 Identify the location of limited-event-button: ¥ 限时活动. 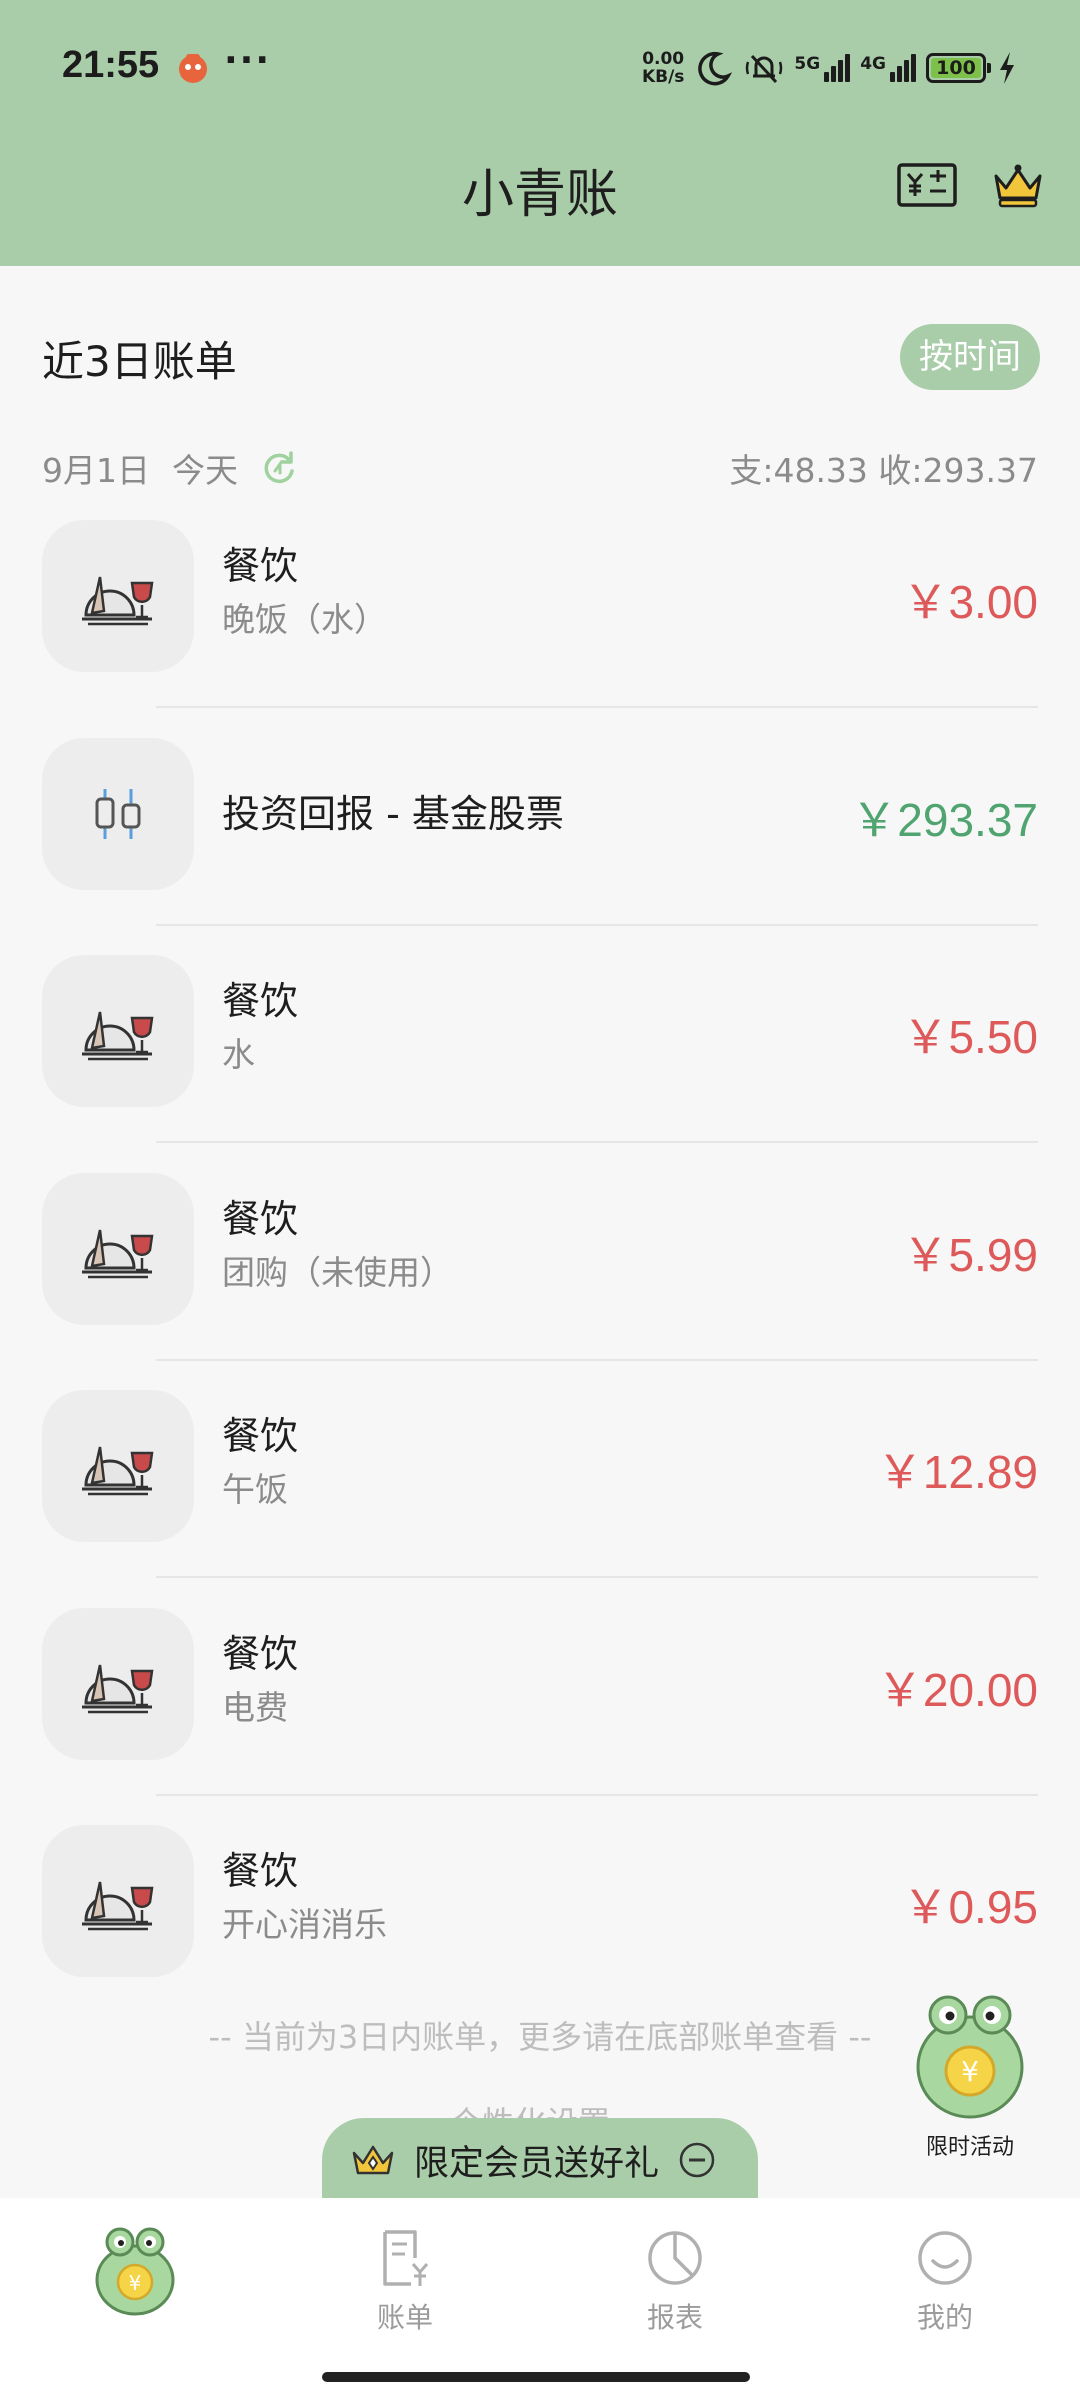
(970, 2073).